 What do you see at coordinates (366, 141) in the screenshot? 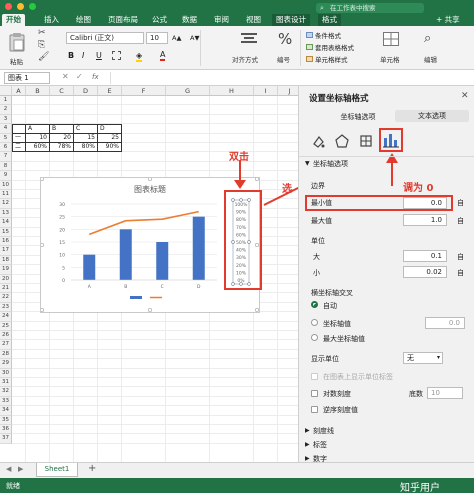
I see `size-properties-icon` at bounding box center [366, 141].